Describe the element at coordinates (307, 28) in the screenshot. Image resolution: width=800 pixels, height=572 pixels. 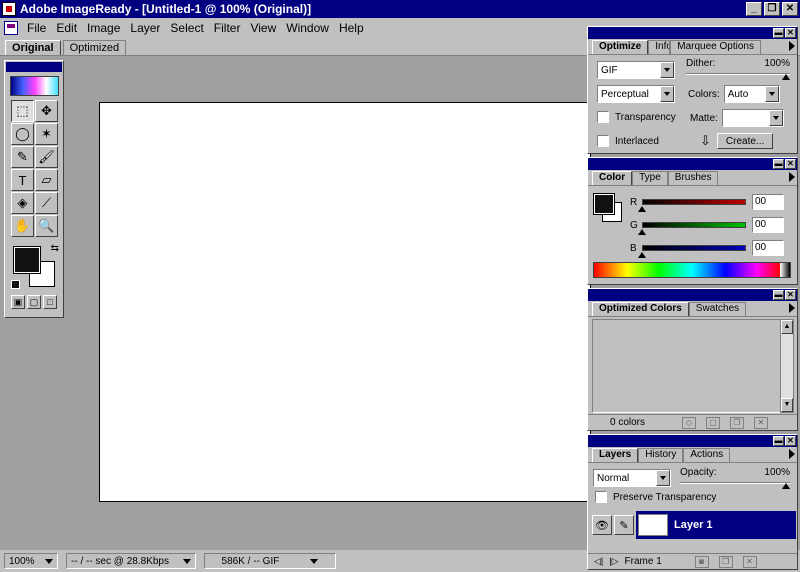
I see `menu-window: Window` at that location.